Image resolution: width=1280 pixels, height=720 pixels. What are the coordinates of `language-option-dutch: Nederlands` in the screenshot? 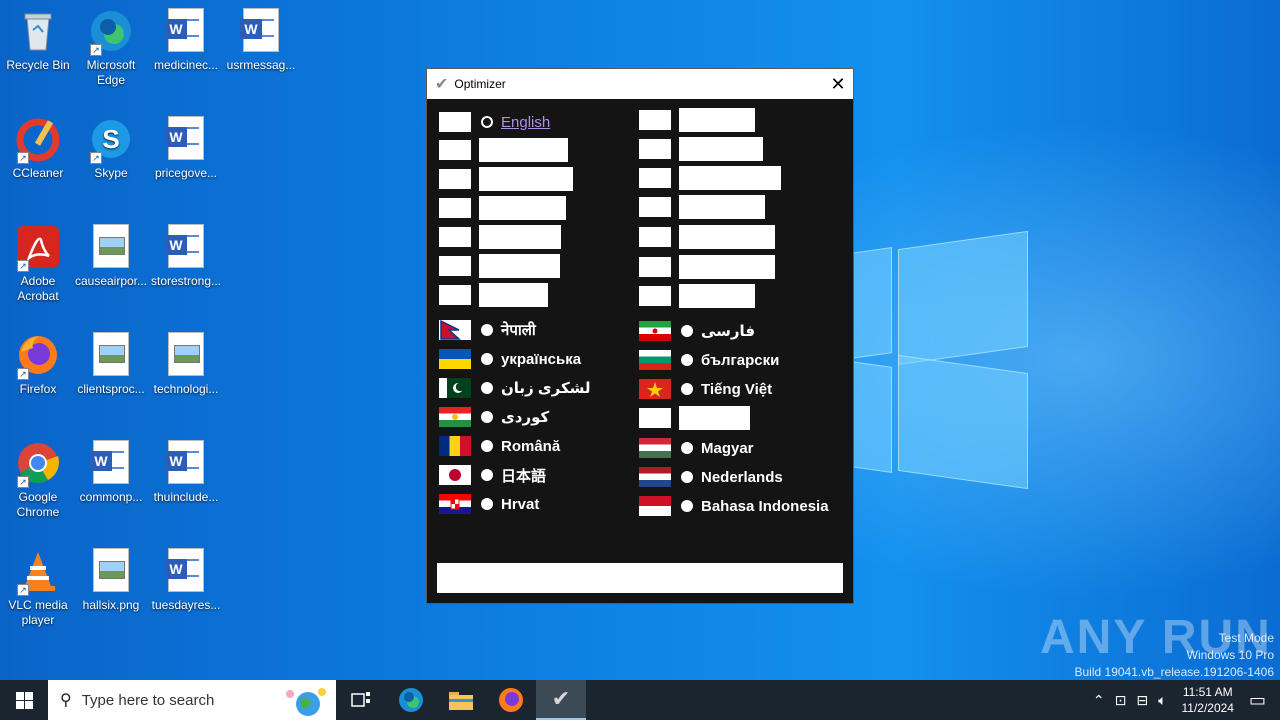 It's located at (711, 477).